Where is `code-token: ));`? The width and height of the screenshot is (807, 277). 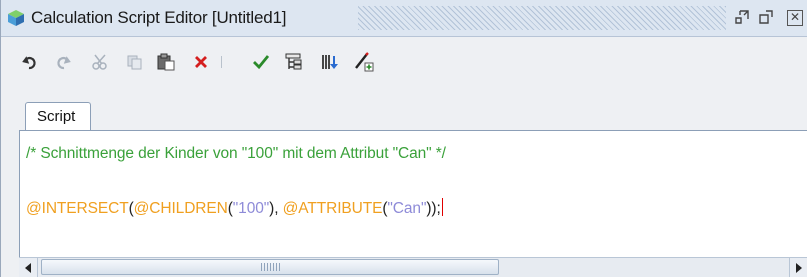
code-token: )); is located at coordinates (433, 208).